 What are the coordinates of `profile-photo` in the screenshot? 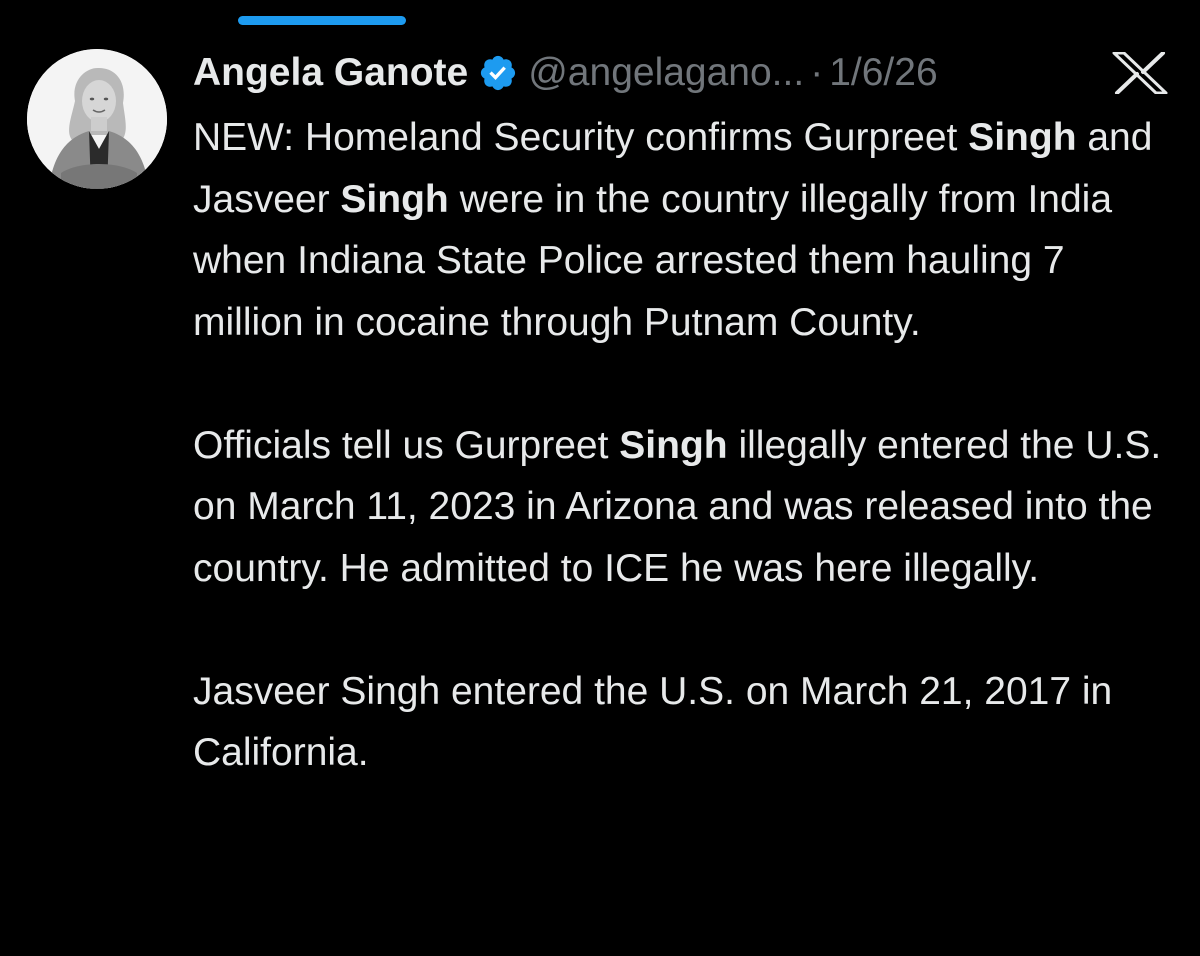 It's located at (97, 119).